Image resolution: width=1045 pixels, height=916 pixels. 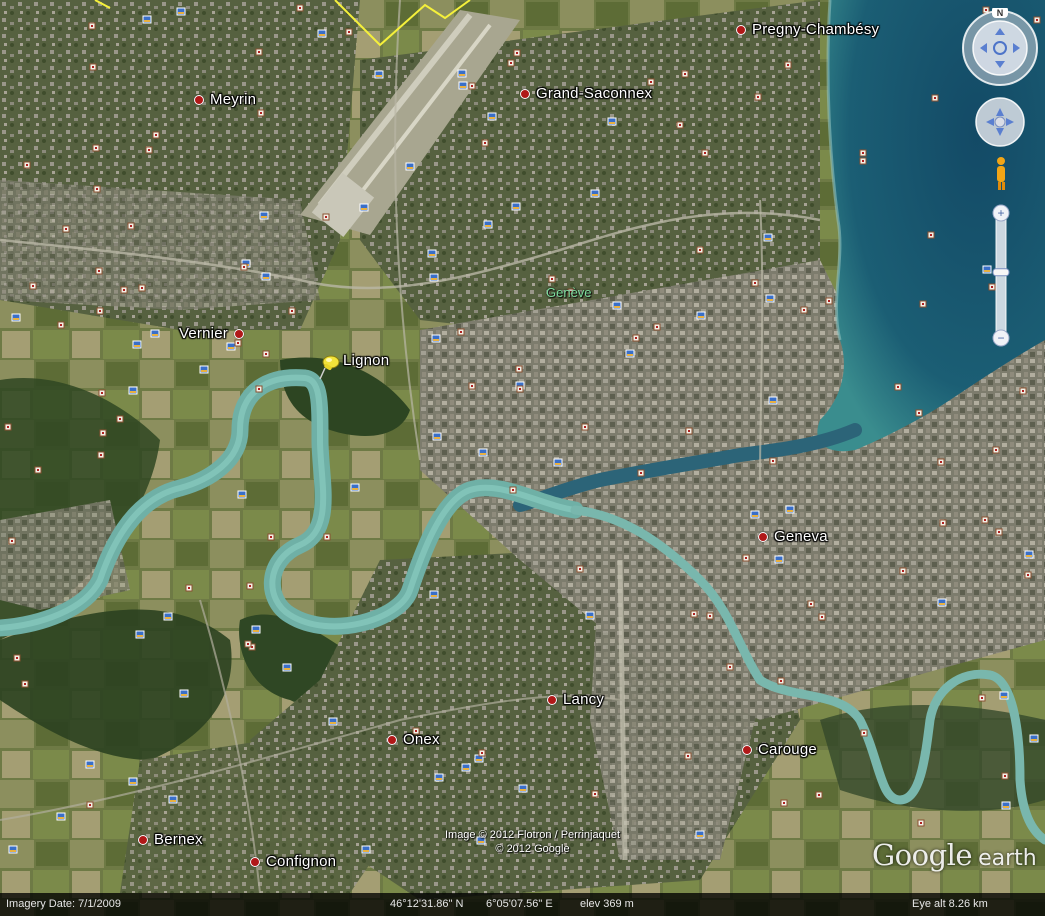 I want to click on move-joystick, so click(x=1000, y=122).